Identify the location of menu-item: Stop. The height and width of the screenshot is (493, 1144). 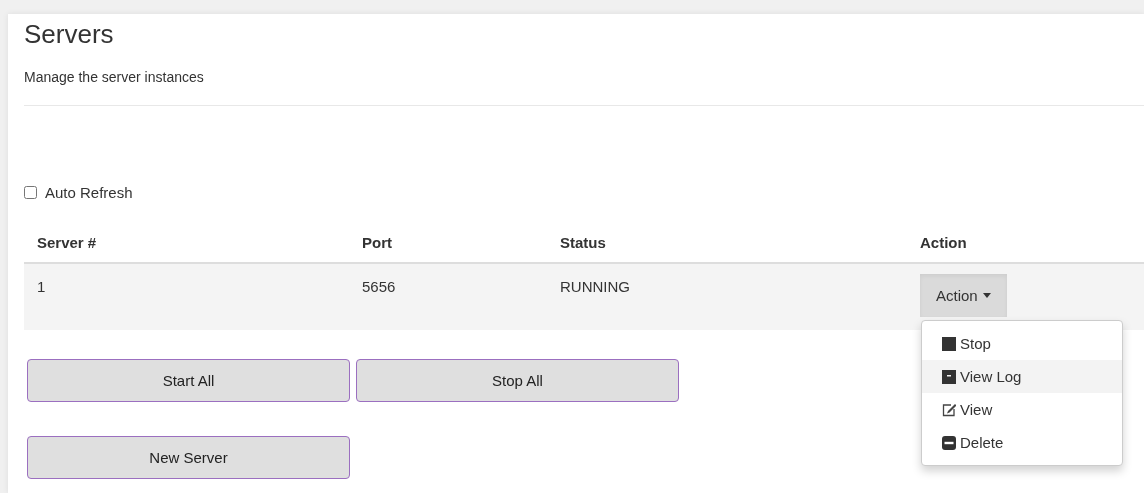
(1022, 343).